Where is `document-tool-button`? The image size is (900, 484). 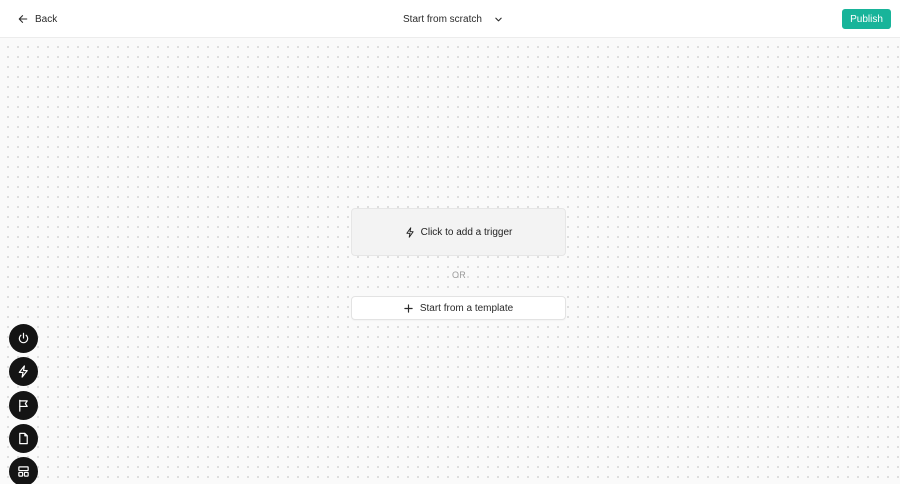 document-tool-button is located at coordinates (23, 438).